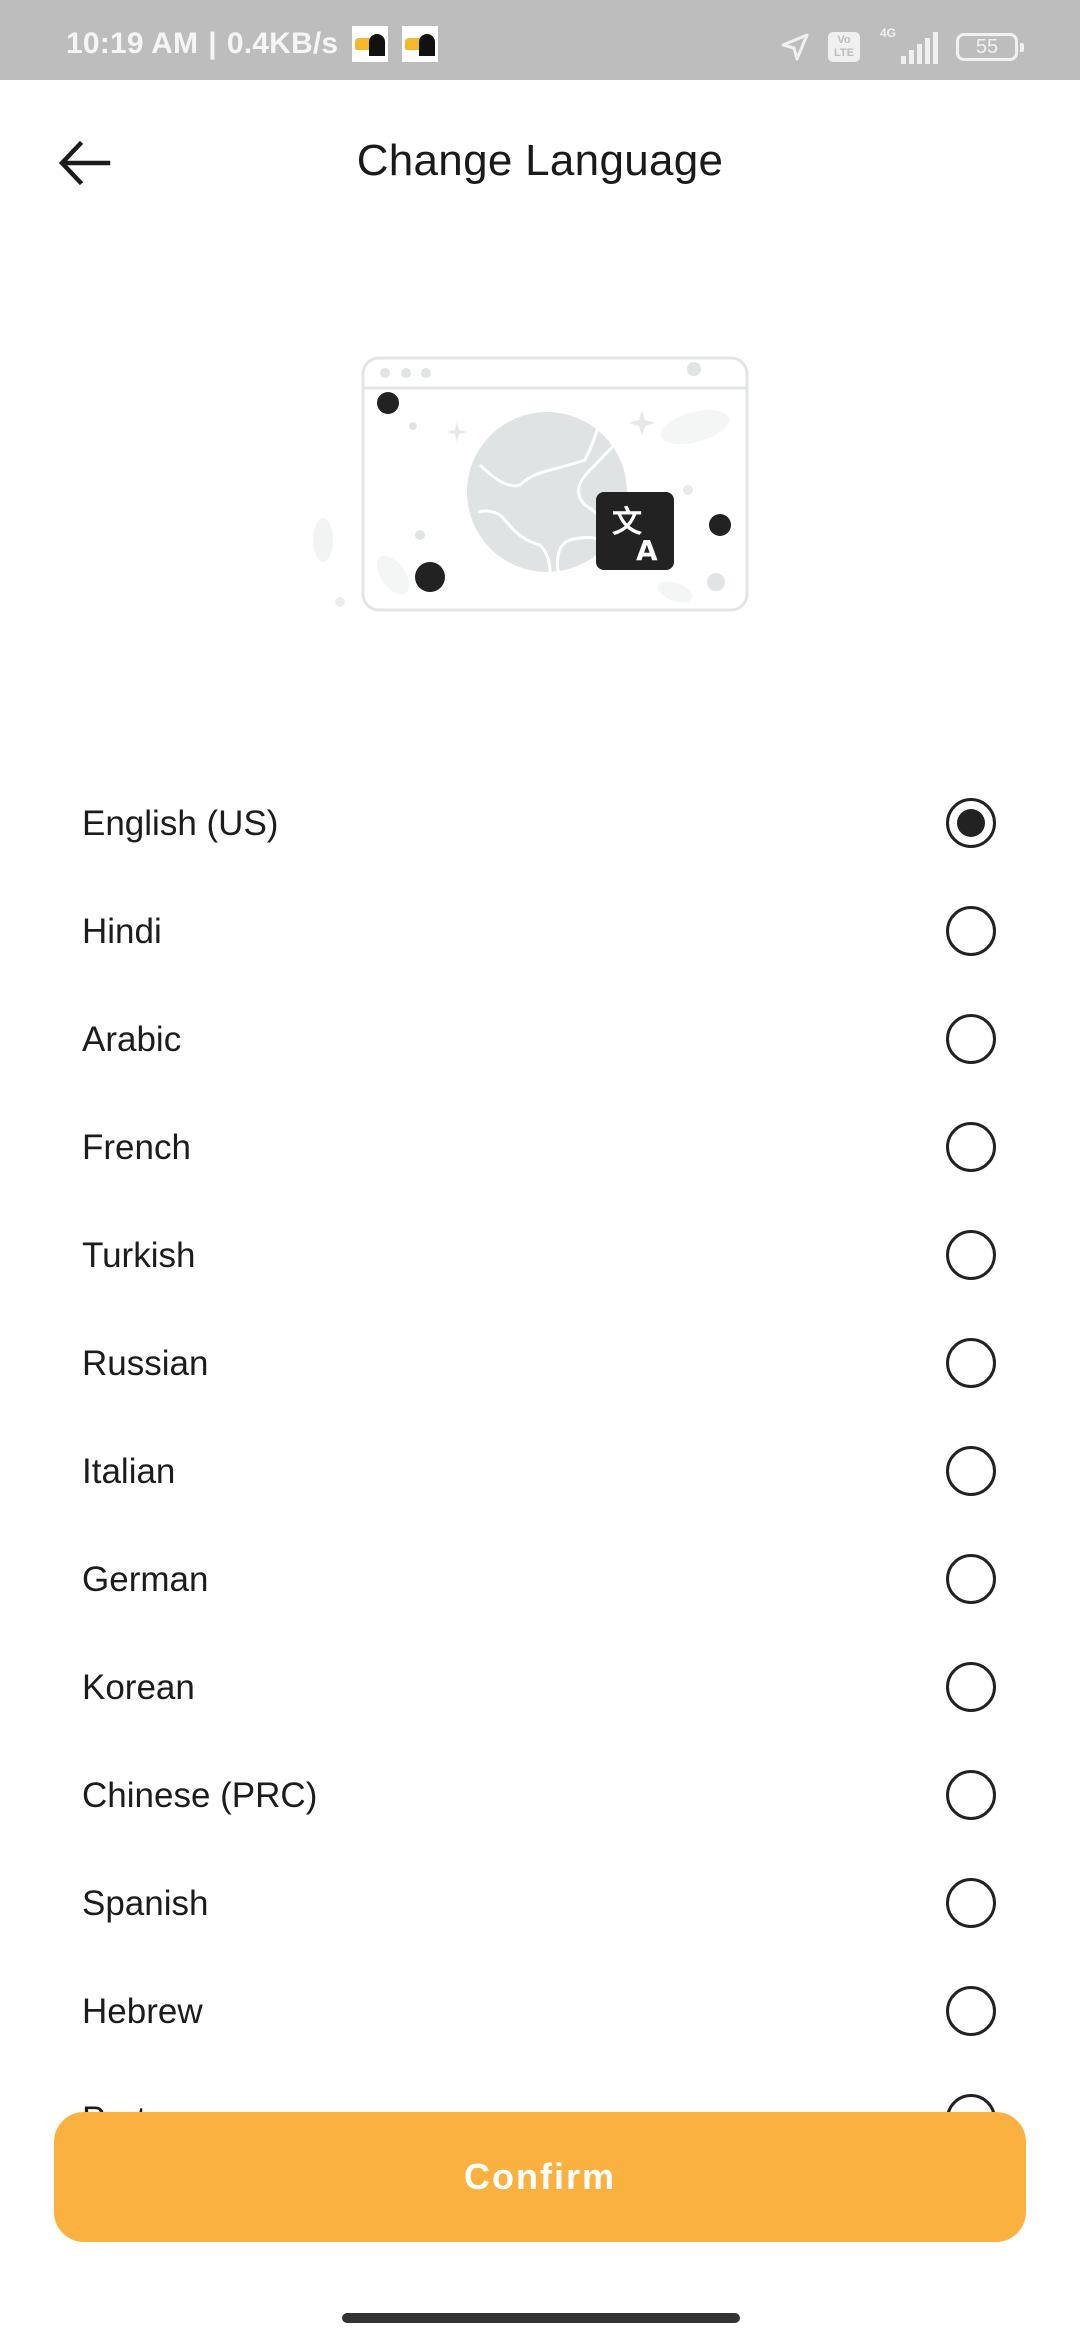 This screenshot has width=1080, height=2340. Describe the element at coordinates (200, 1795) in the screenshot. I see `language-label: Chinese (PRC)` at that location.